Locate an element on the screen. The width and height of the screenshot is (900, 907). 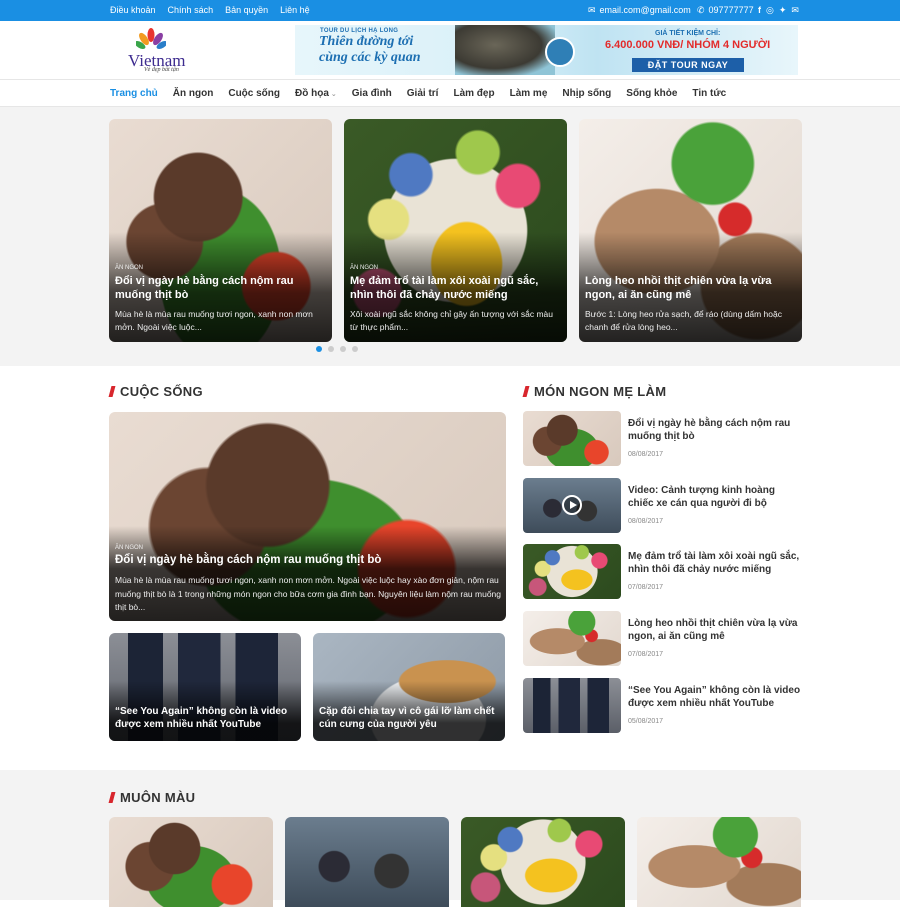
mail-icon: ✉ is located at coordinates (795, 10).